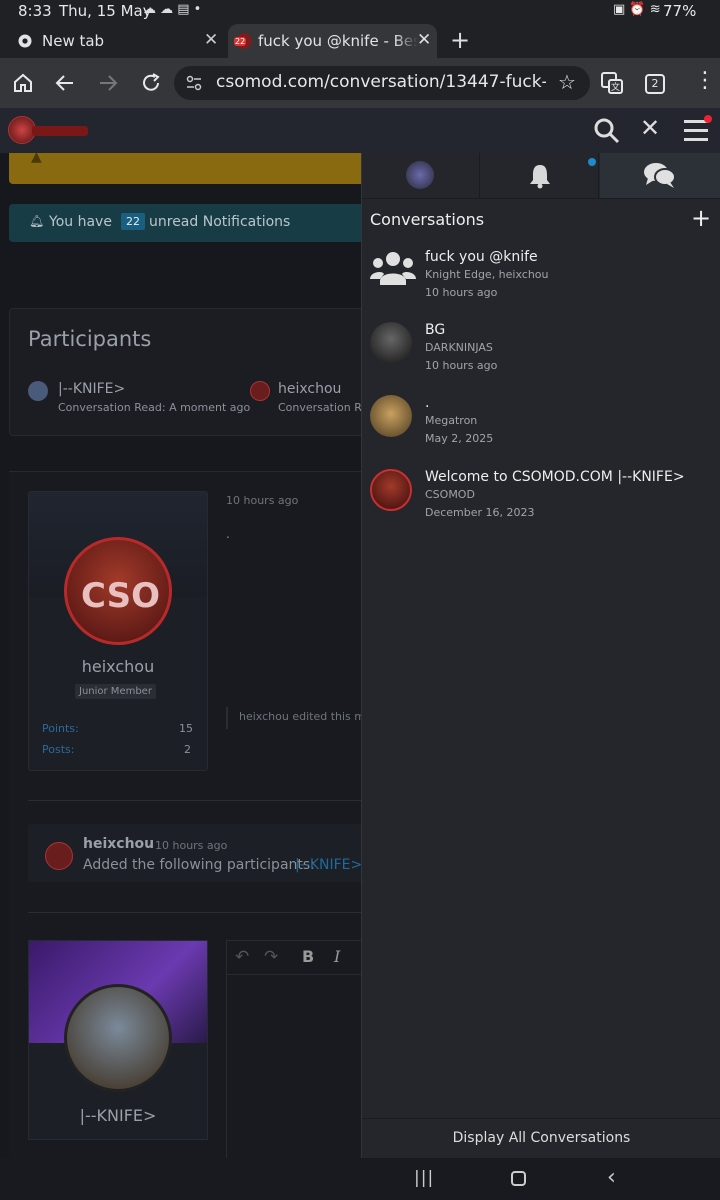 This screenshot has width=720, height=1200. I want to click on bell-icon, so click(540, 177).